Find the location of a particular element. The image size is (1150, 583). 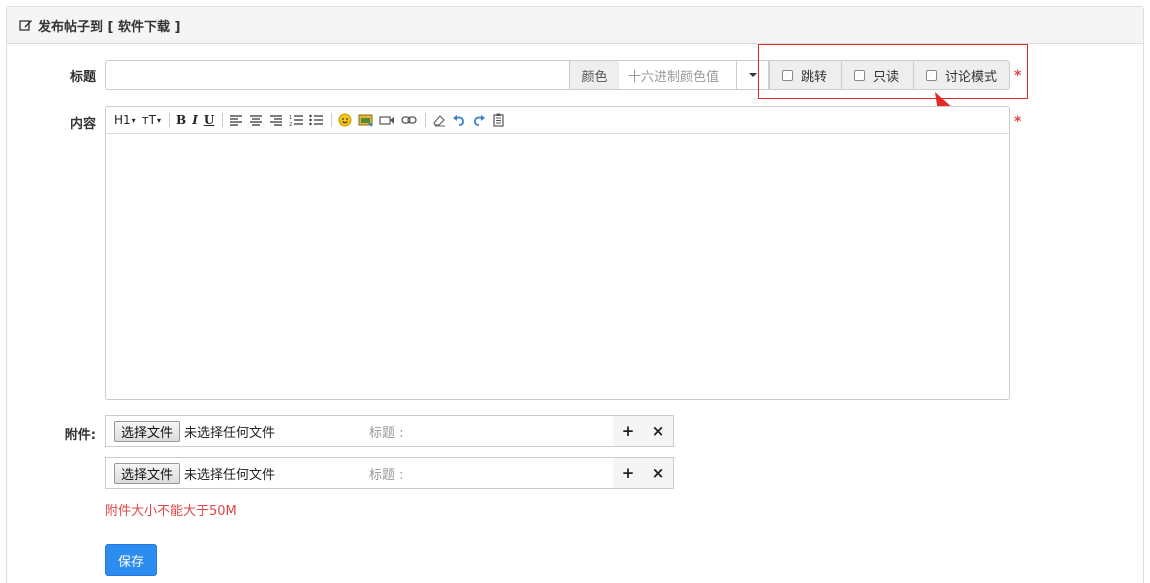

panel-title: 发布帖子到 [ 软件下载 ] is located at coordinates (109, 27).